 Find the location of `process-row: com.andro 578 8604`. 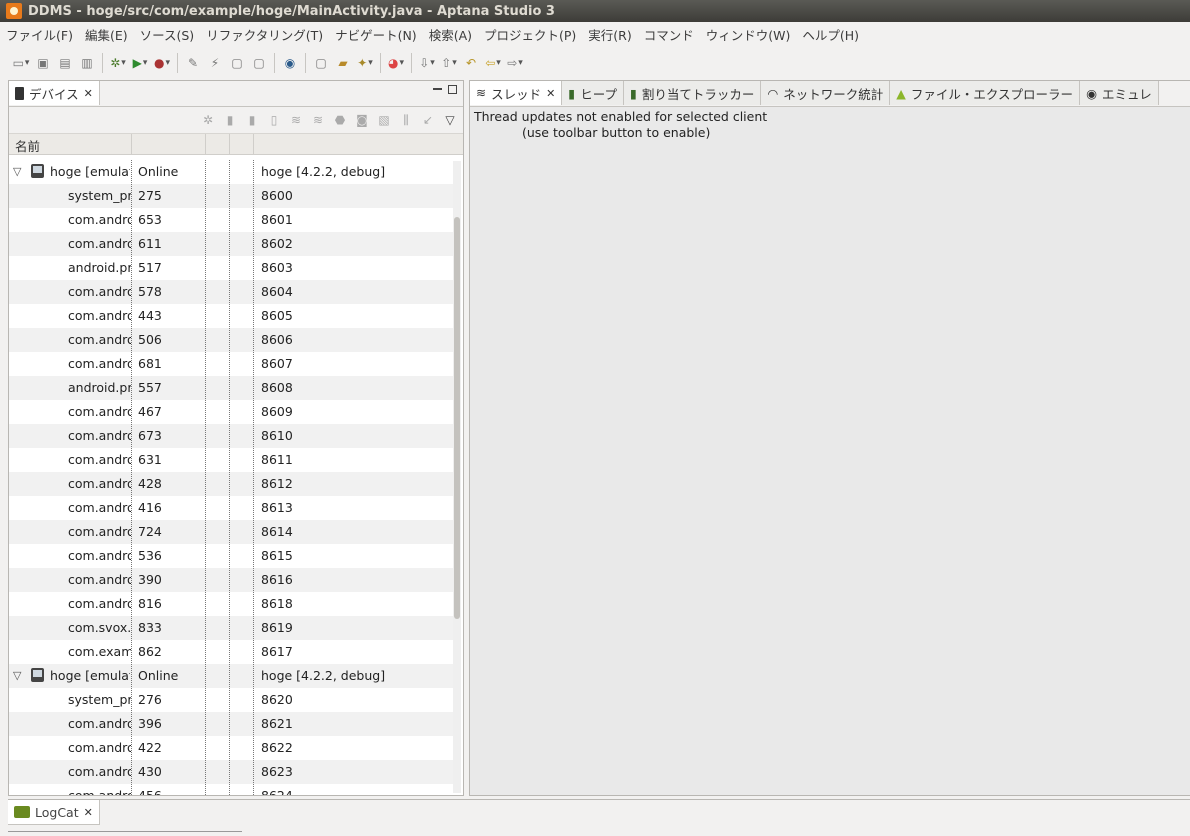

process-row: com.andro 578 8604 is located at coordinates (231, 292).